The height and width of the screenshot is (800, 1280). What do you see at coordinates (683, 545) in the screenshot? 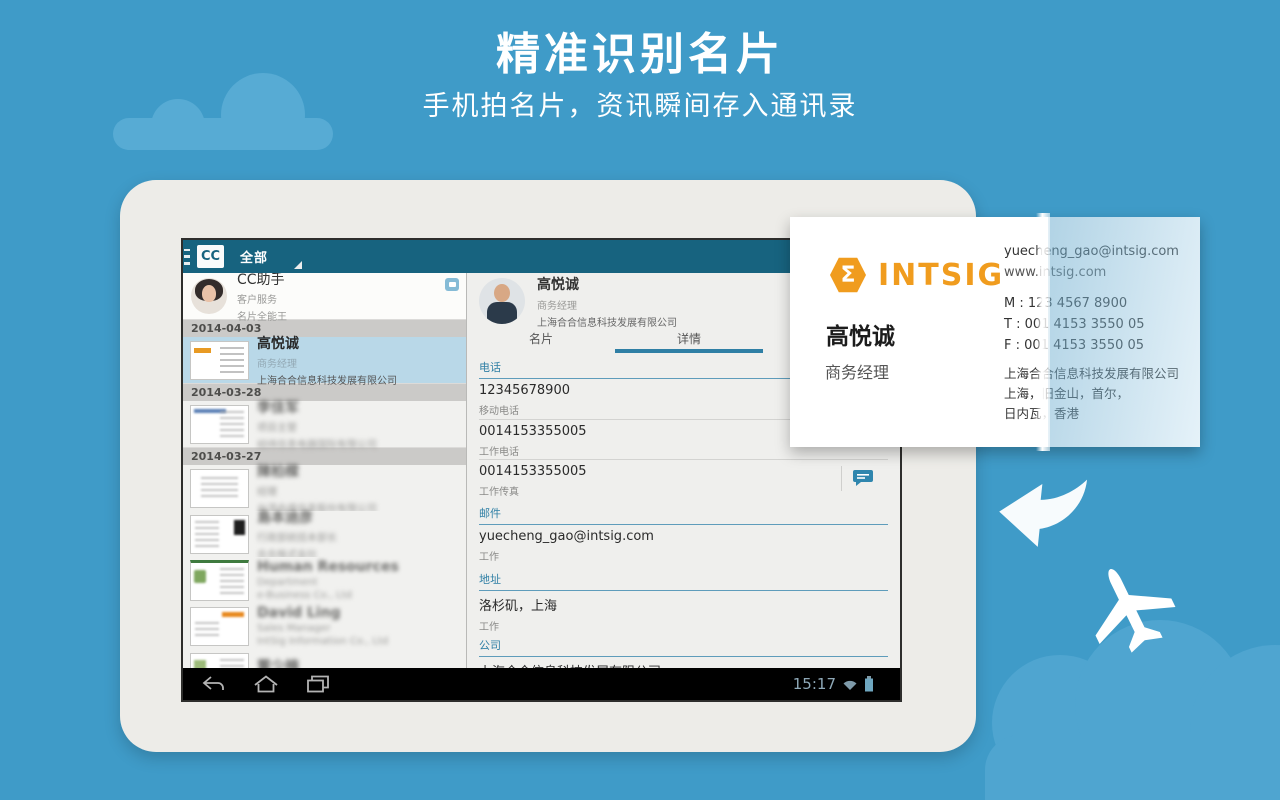
I see `email-entry: yuecheng_gao@intsig.com 工作` at bounding box center [683, 545].